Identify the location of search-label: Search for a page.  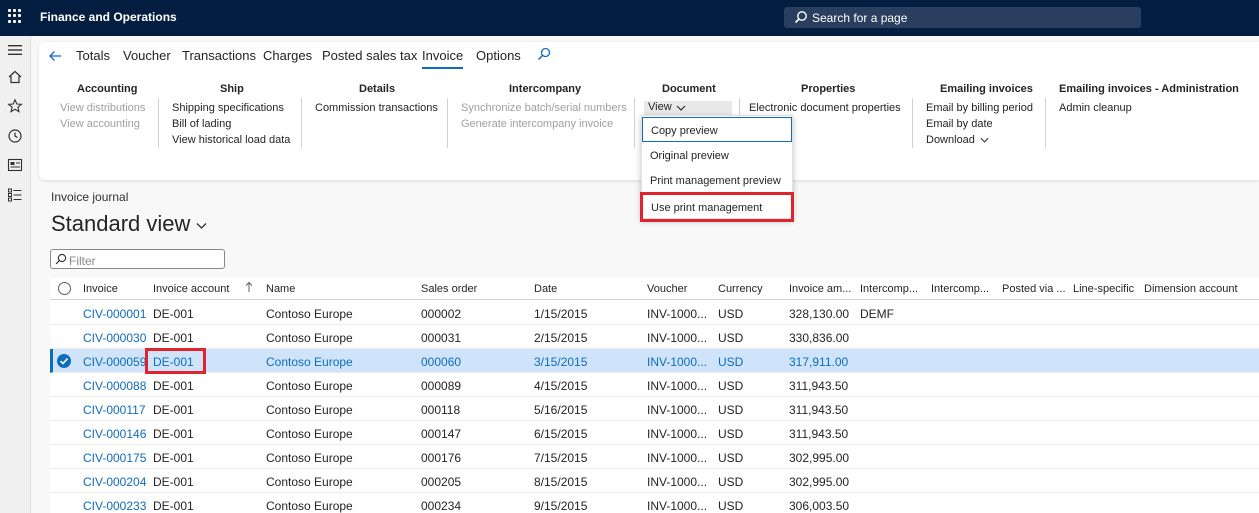
(860, 18).